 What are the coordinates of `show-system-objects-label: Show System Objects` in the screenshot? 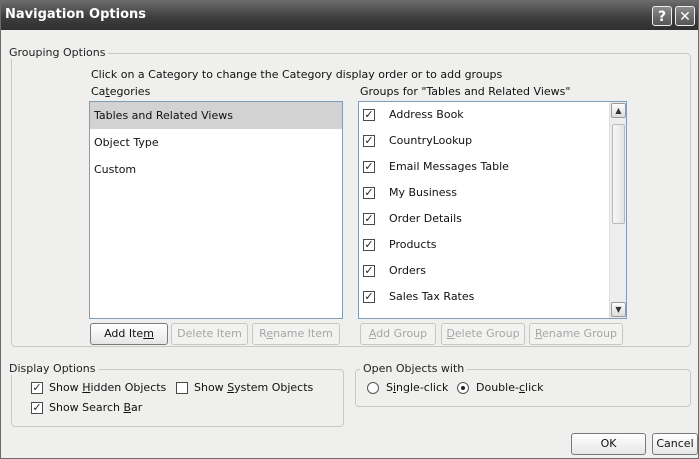 It's located at (254, 387).